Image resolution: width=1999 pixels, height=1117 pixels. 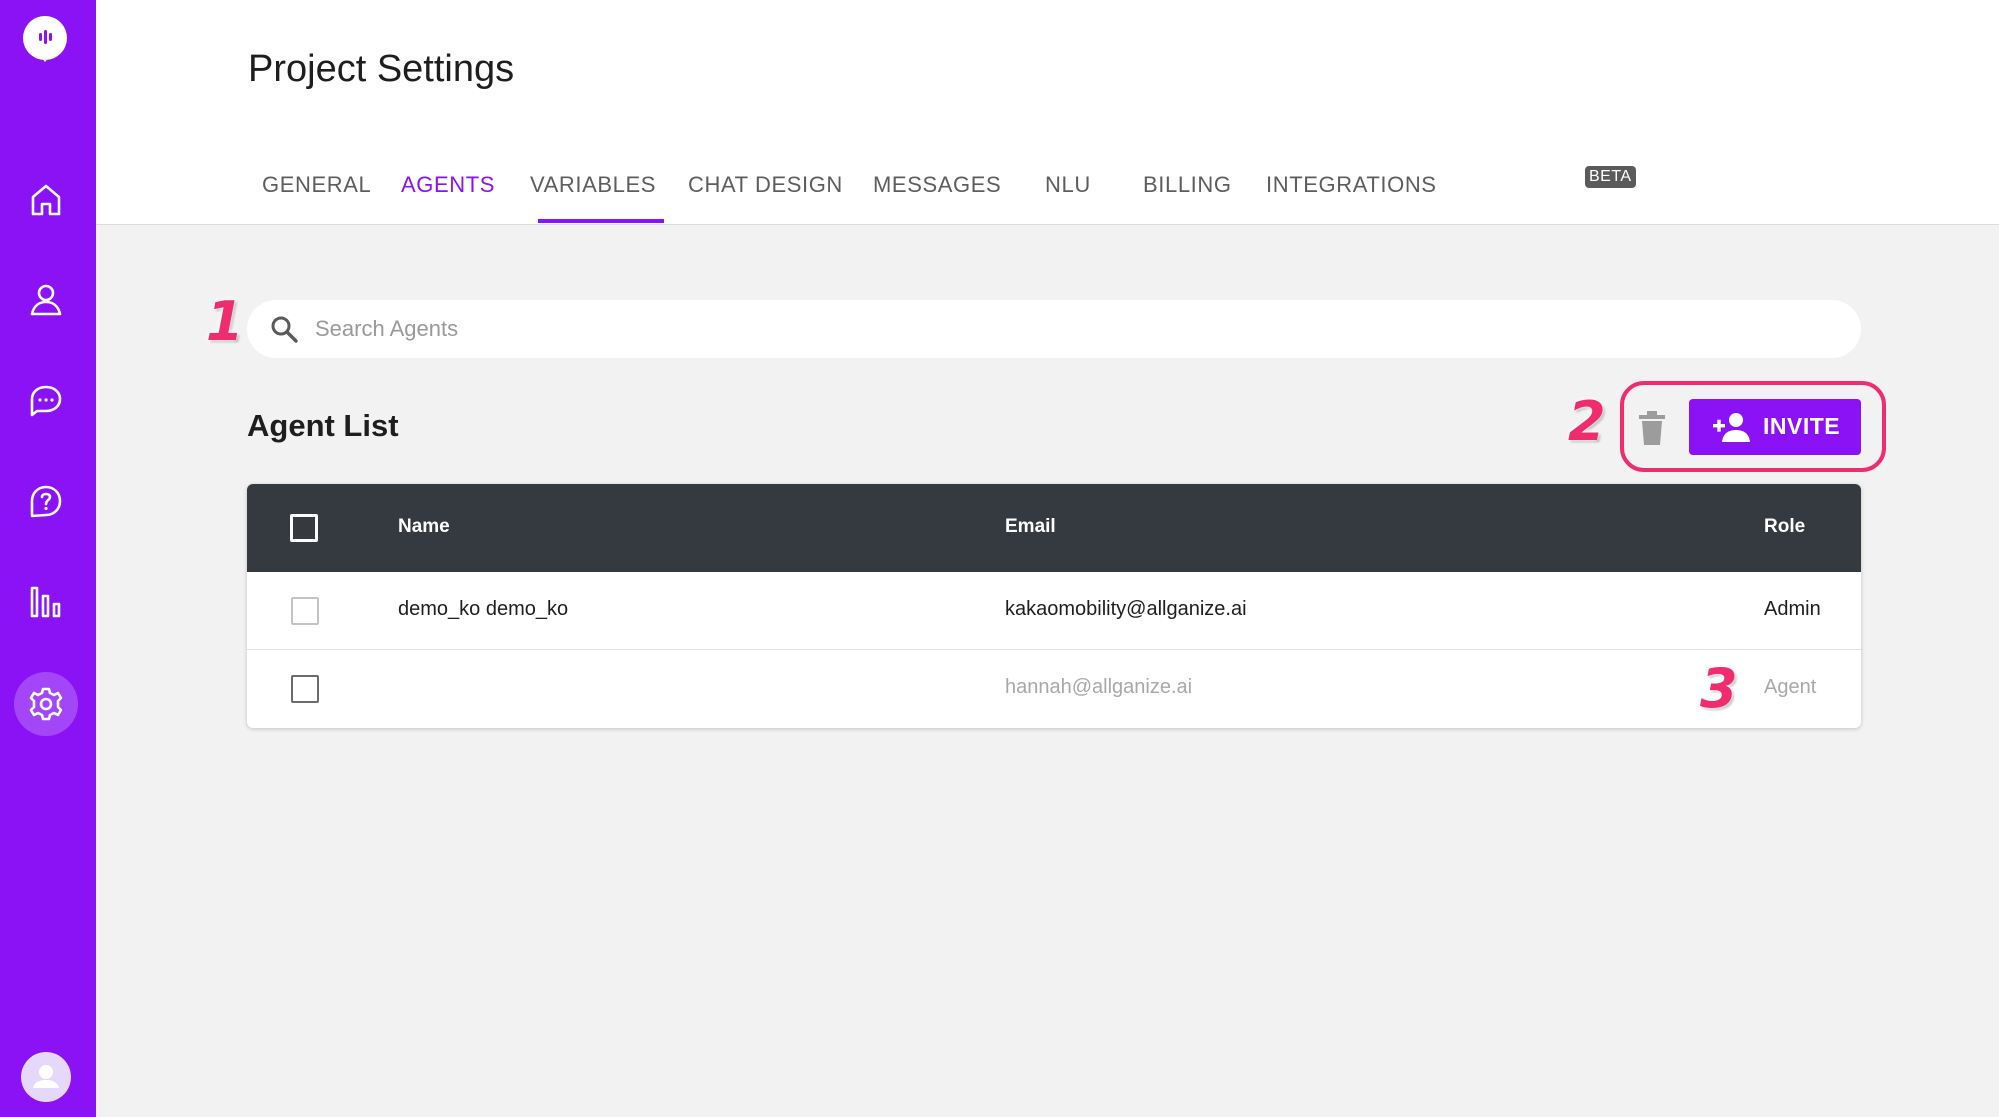 I want to click on tab-agents: AGENTS, so click(x=448, y=185).